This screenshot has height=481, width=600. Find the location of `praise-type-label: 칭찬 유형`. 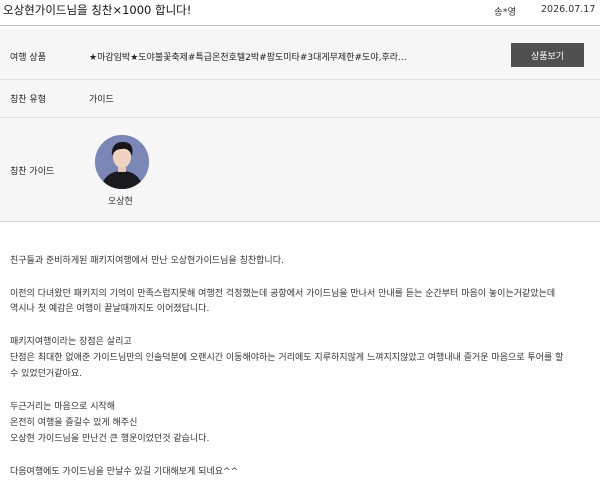

praise-type-label: 칭찬 유형 is located at coordinates (28, 100).